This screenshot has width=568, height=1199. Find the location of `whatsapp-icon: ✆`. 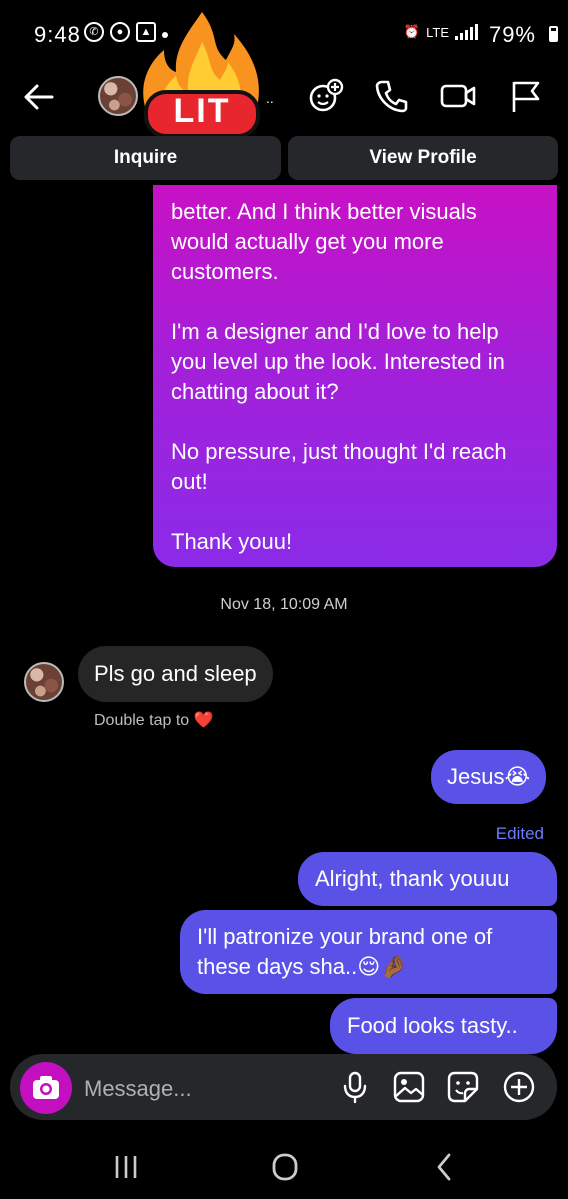

whatsapp-icon: ✆ is located at coordinates (94, 32).